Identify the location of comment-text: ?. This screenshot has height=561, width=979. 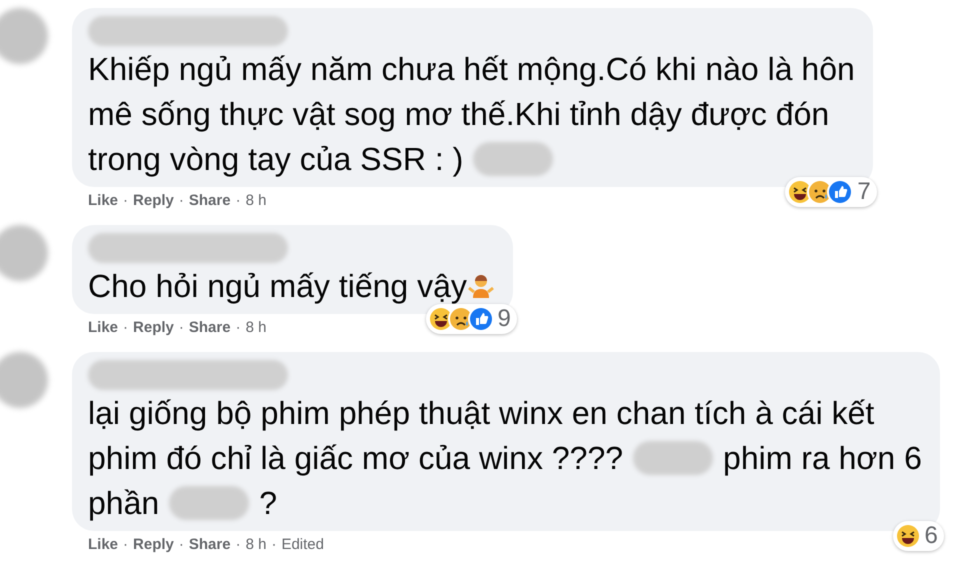
(268, 503).